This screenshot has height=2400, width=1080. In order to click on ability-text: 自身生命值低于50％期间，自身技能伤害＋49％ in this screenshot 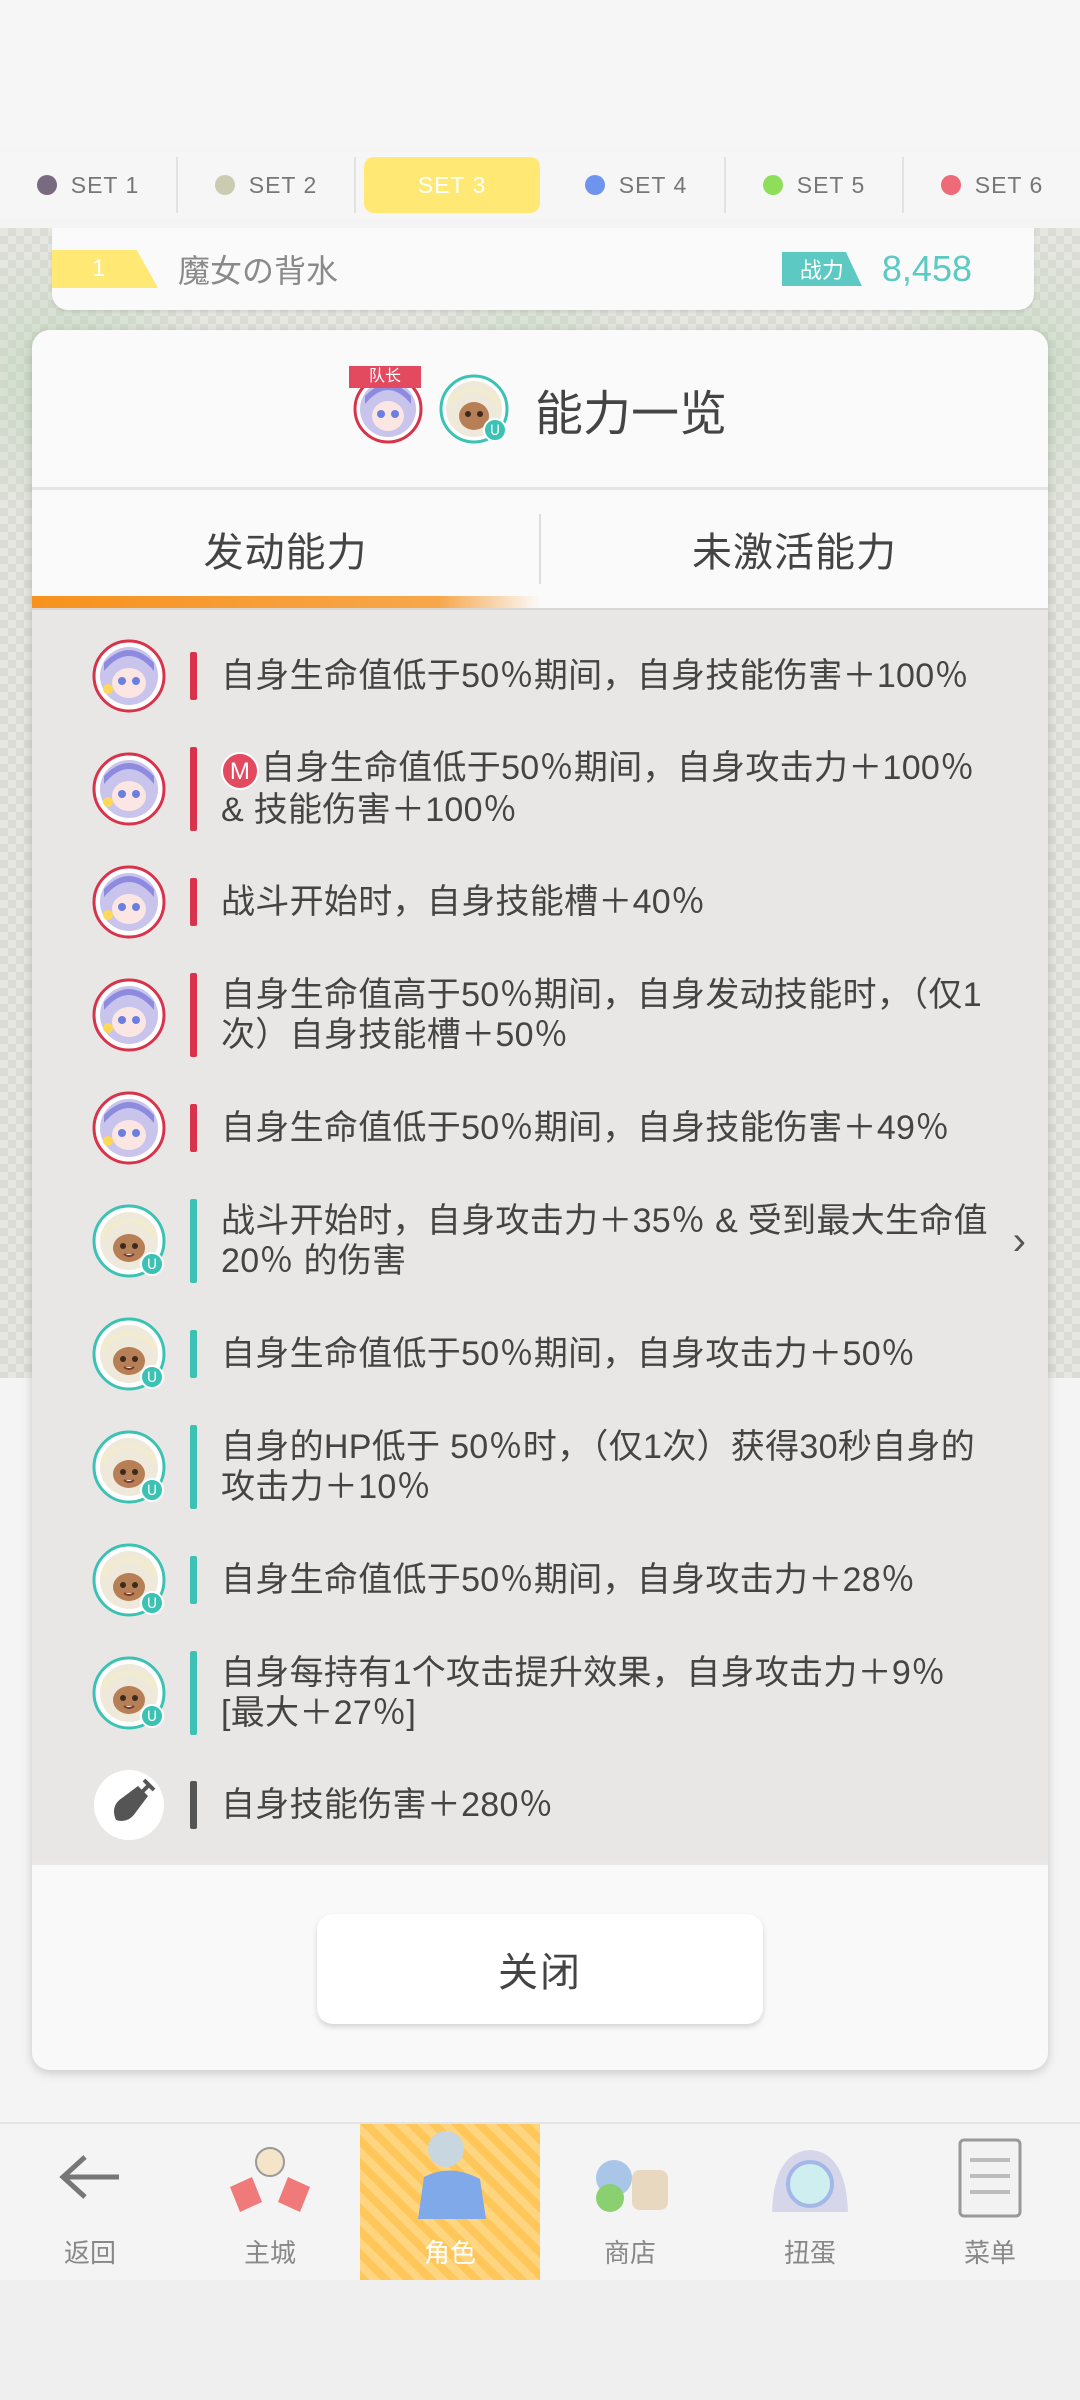, I will do `click(585, 1128)`.